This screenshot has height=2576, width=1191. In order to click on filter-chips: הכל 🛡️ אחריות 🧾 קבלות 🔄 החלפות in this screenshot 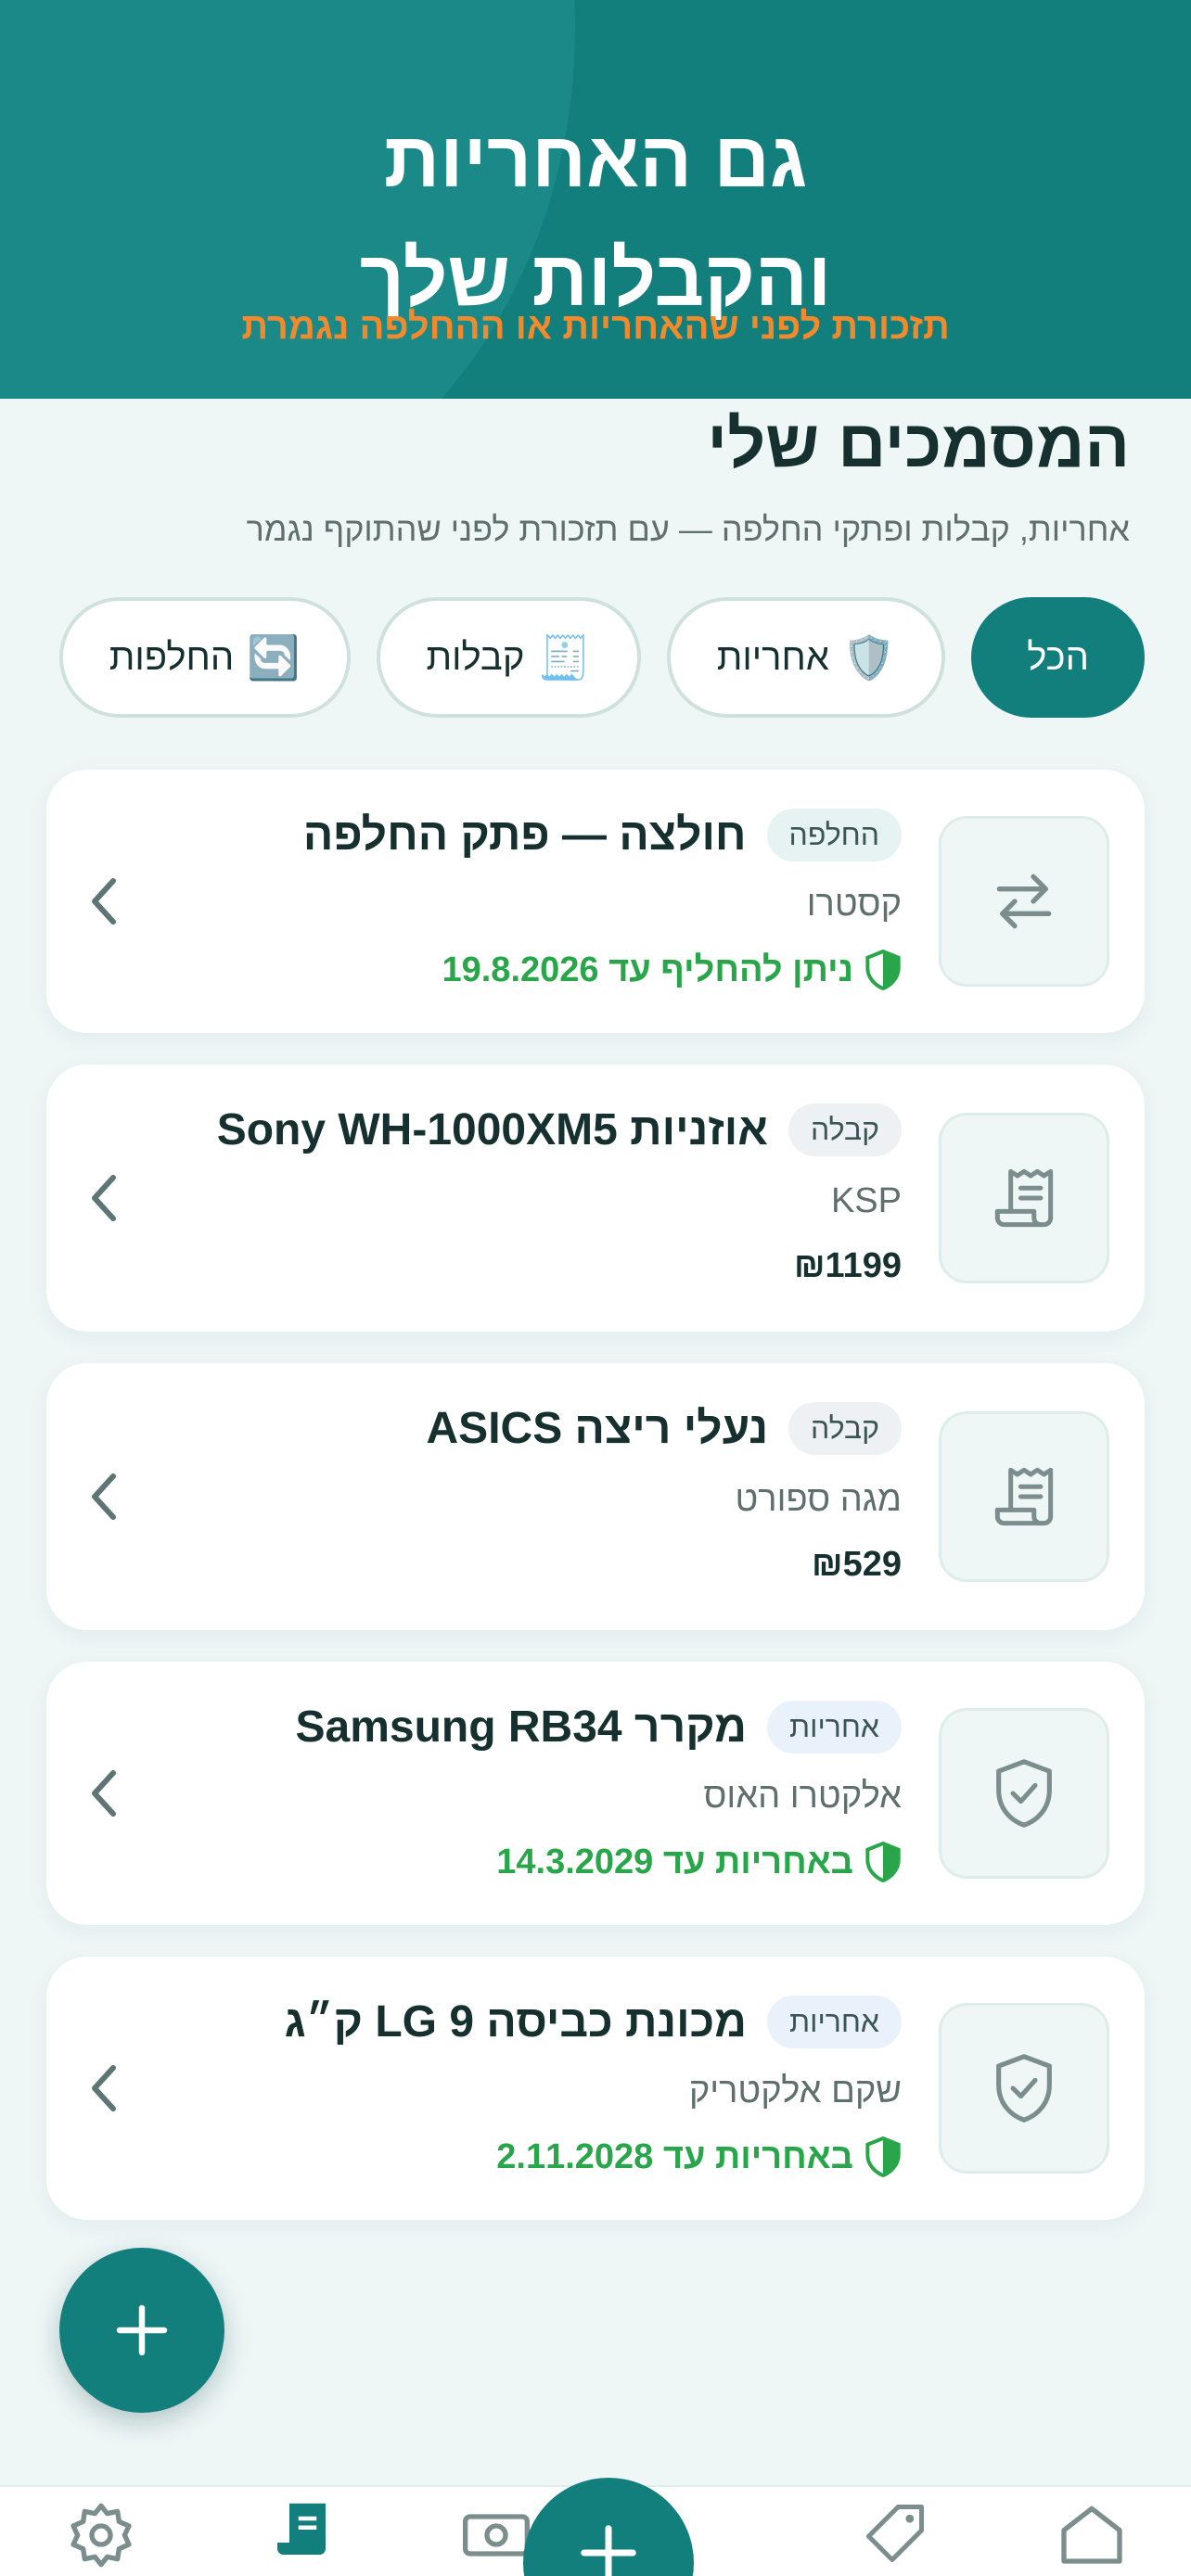, I will do `click(601, 658)`.